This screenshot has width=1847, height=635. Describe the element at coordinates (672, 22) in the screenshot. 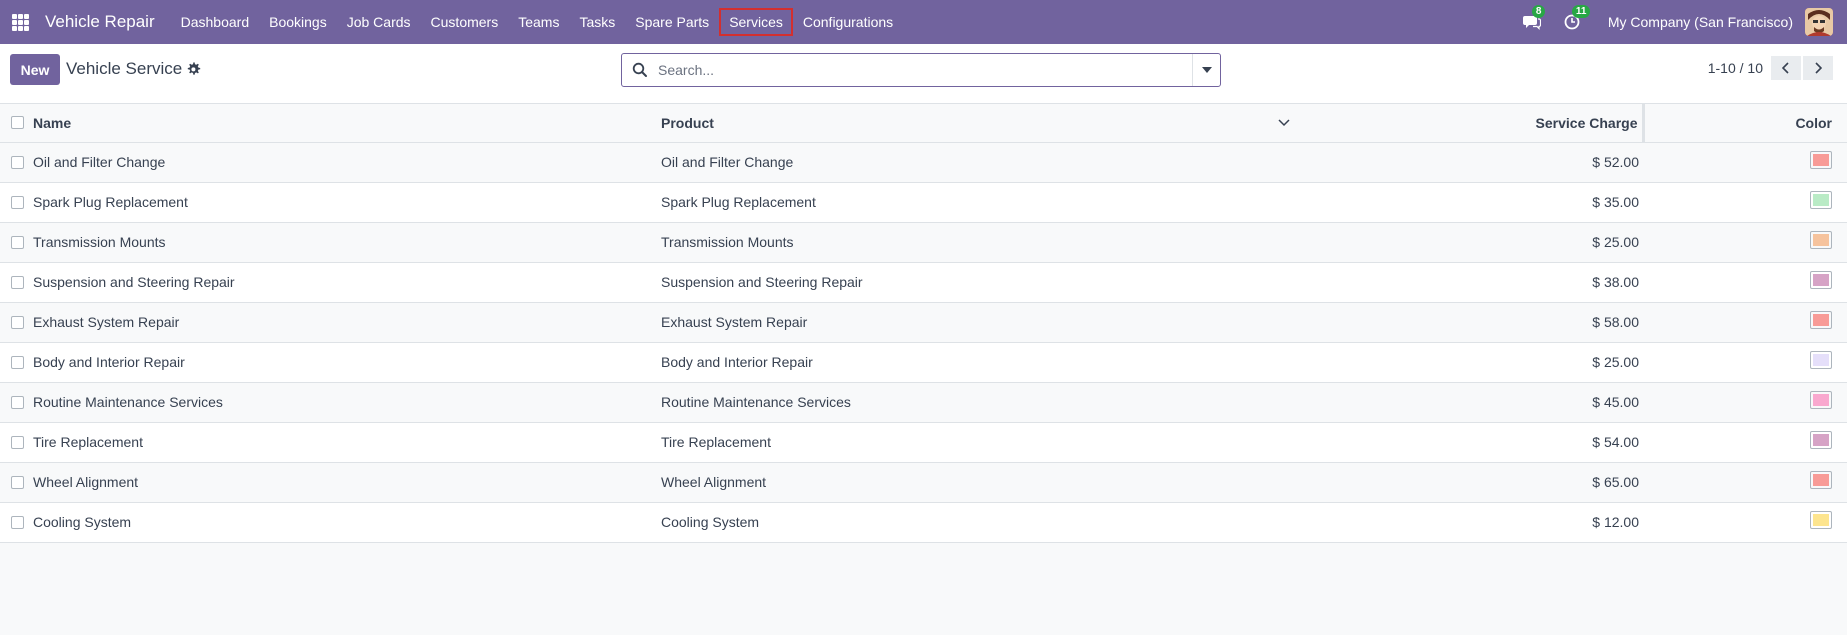

I see `menu-spare-parts: Spare Parts` at that location.